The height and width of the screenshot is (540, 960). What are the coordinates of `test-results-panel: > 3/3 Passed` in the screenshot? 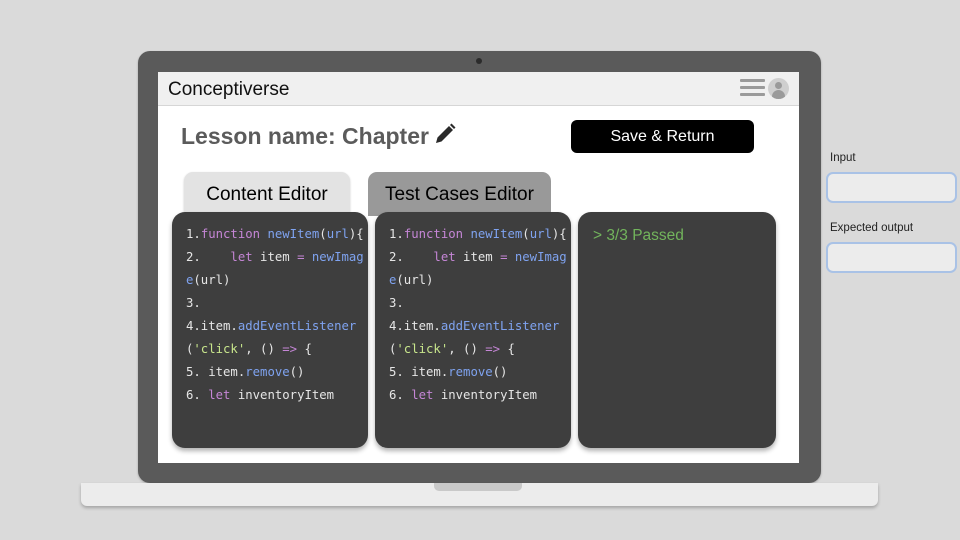 It's located at (677, 330).